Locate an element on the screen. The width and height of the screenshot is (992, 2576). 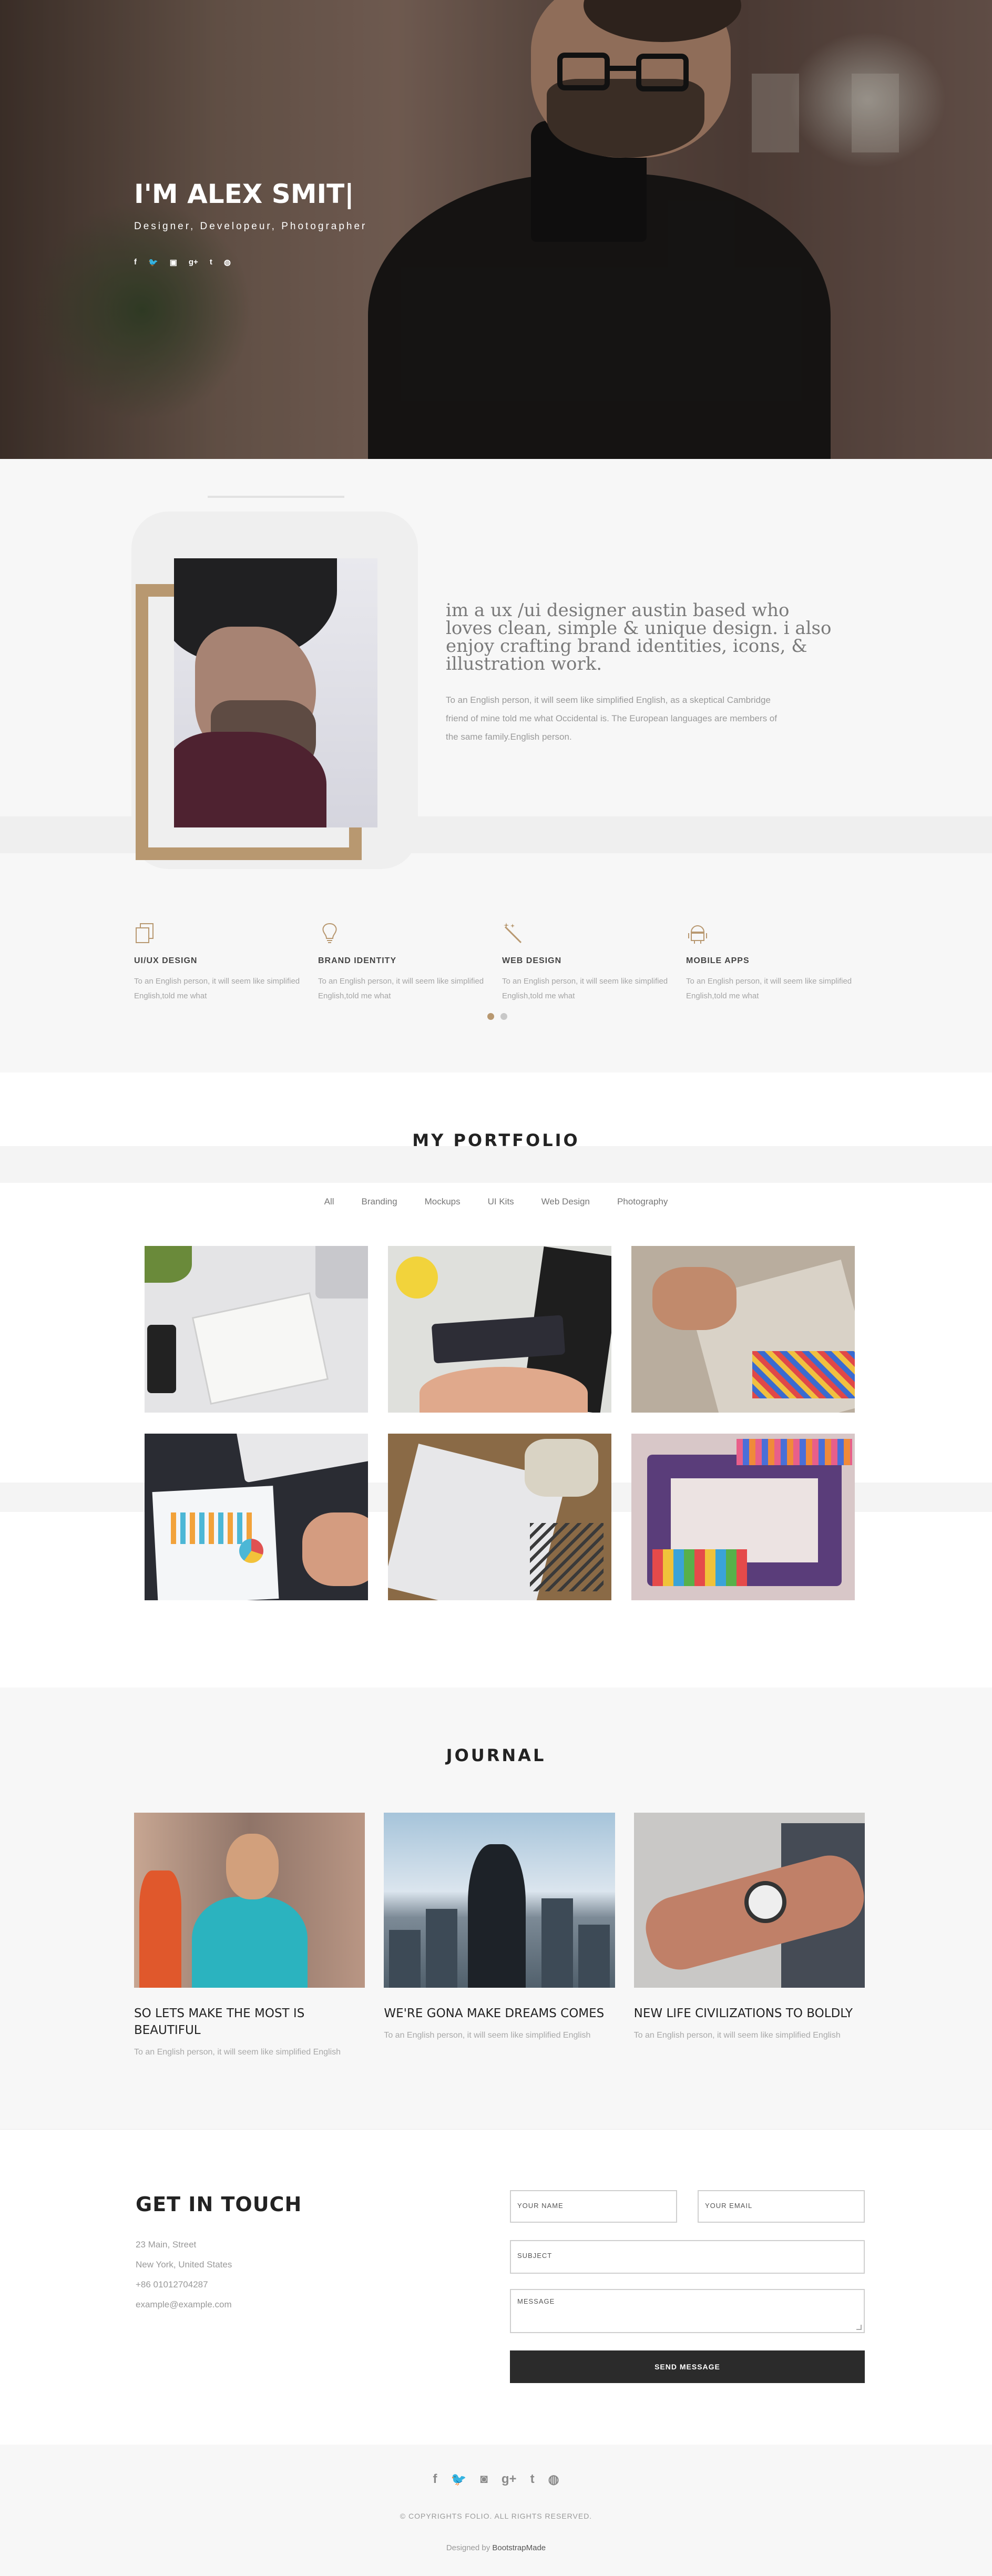
filter-web-design: Web Design is located at coordinates (565, 1202).